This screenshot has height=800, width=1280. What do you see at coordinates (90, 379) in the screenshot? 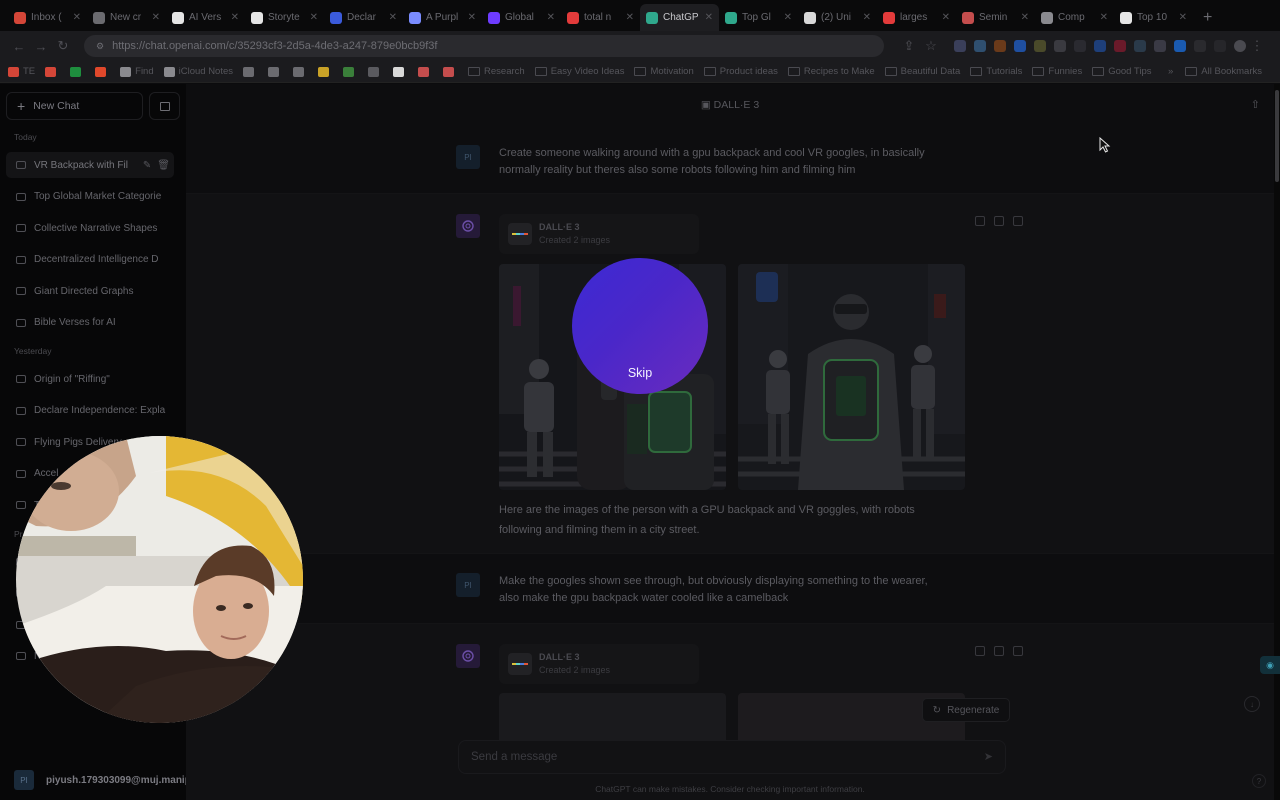
I see `chat-history-item: Origin of "Riffing"` at bounding box center [90, 379].